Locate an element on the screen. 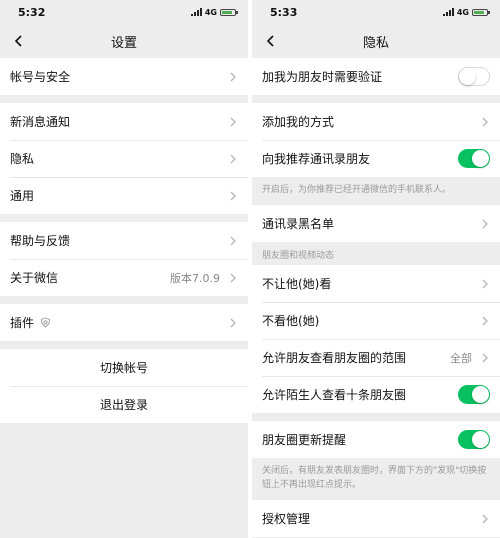  privacy-group-add: 添加我的方式 向我推荐通讯录朋友 is located at coordinates (376, 140).